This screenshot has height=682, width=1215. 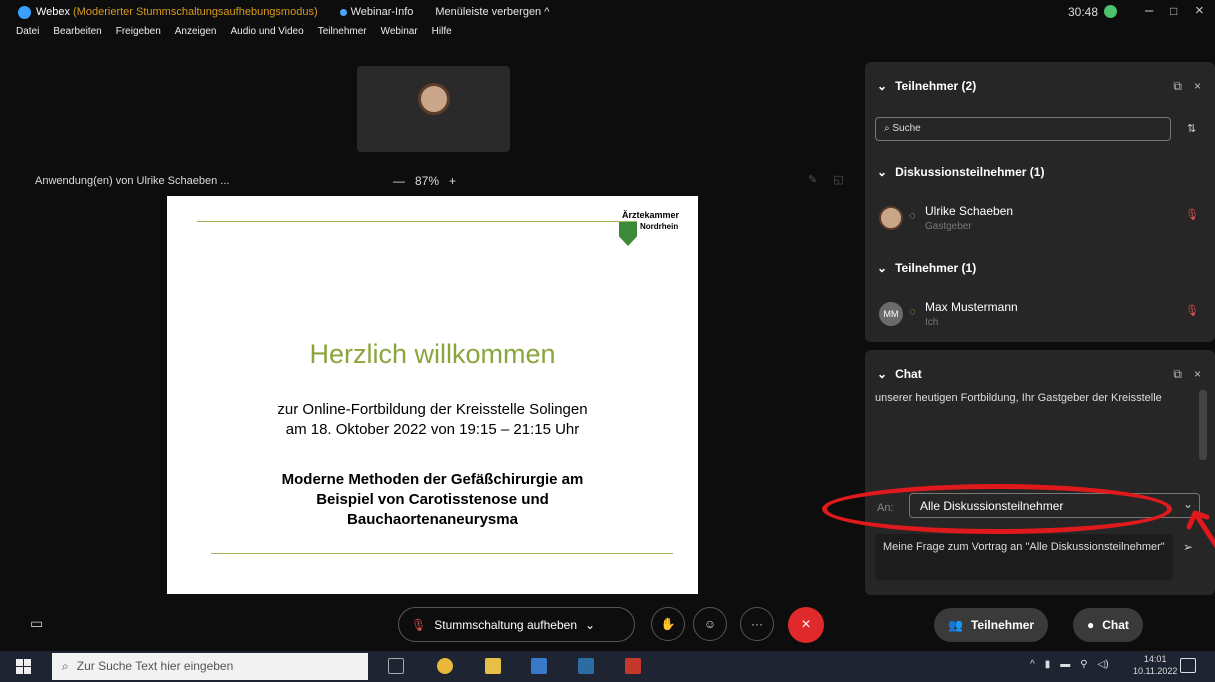 What do you see at coordinates (65, 666) in the screenshot?
I see `search-icon: ⌕` at bounding box center [65, 666].